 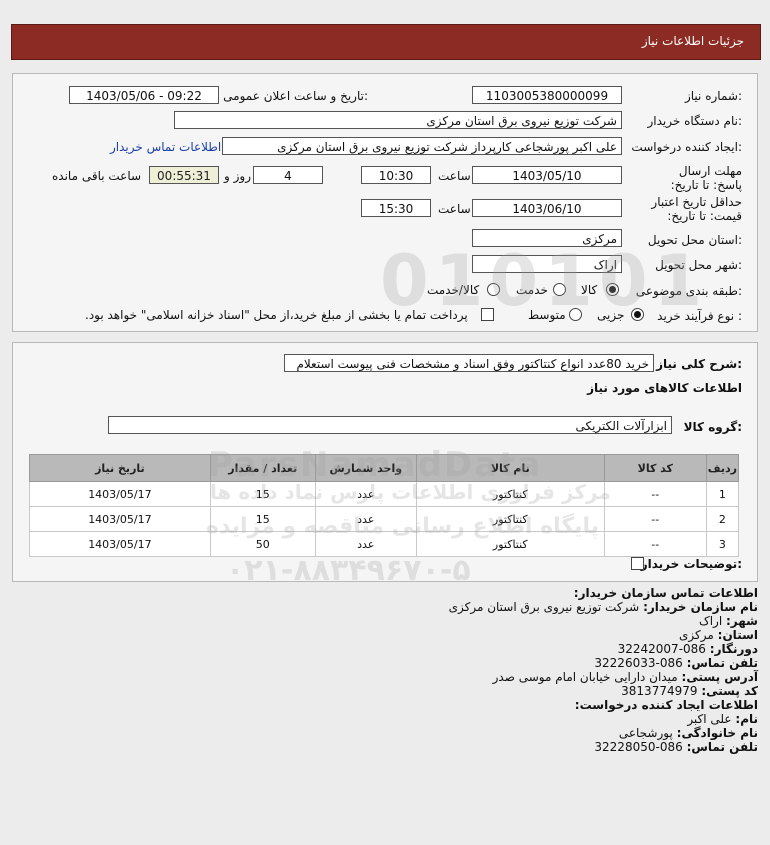 What do you see at coordinates (396, 175) in the screenshot?
I see `deadline-time-field: 10:30` at bounding box center [396, 175].